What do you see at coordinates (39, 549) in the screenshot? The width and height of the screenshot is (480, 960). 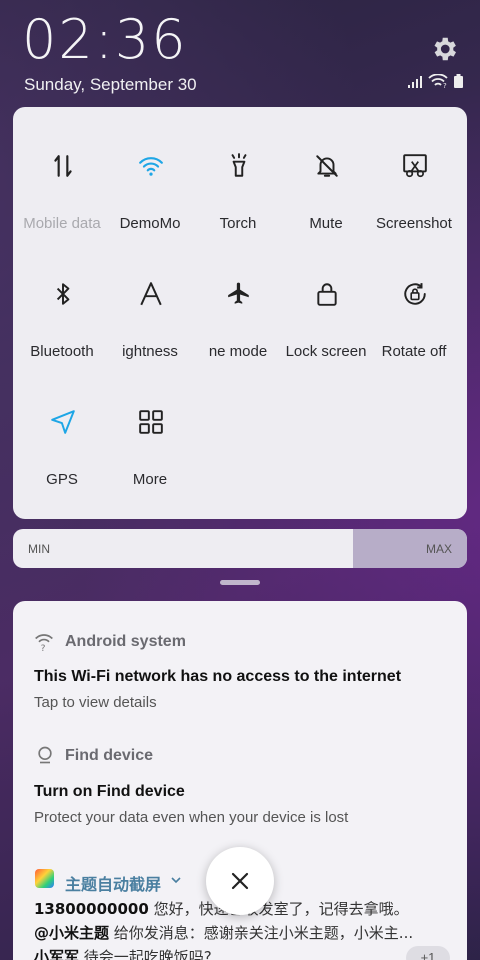 I see `brightness-min-label: MIN` at bounding box center [39, 549].